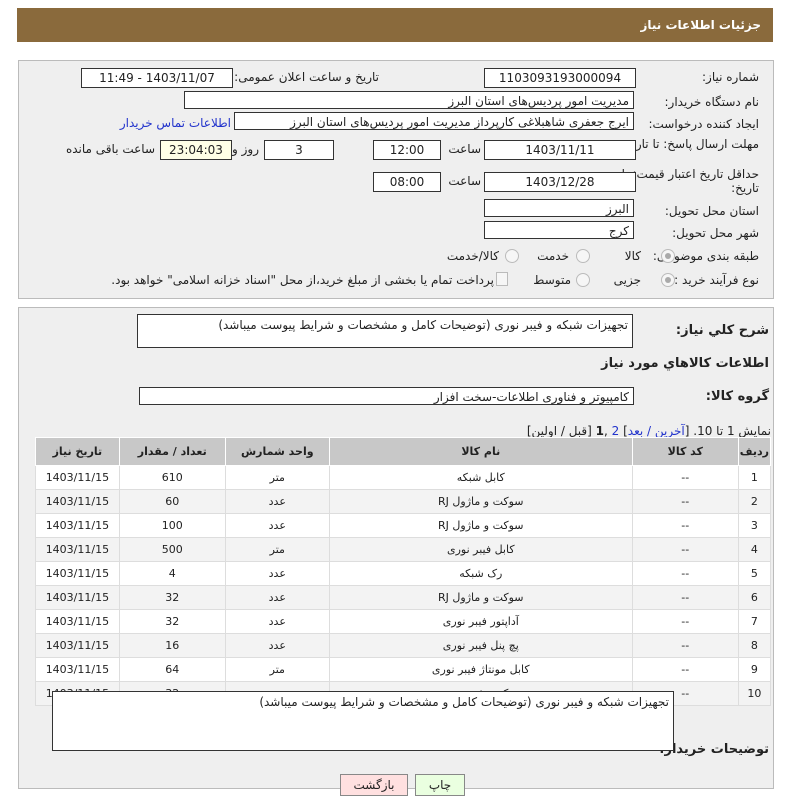  Describe the element at coordinates (403, 669) in the screenshot. I see `table-row: 9 -- کابل مونتاژ فیبر نوری متر 64 1403/11/15` at that location.